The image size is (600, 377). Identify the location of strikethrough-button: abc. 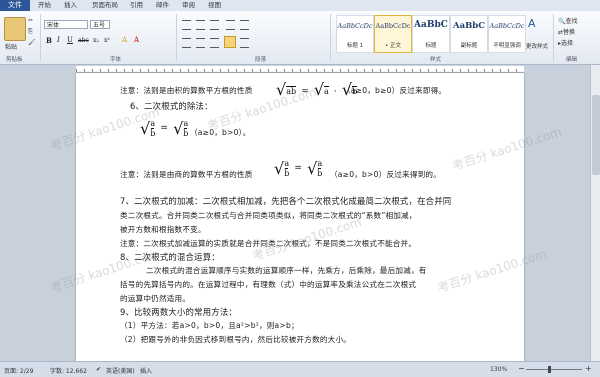
(83, 40).